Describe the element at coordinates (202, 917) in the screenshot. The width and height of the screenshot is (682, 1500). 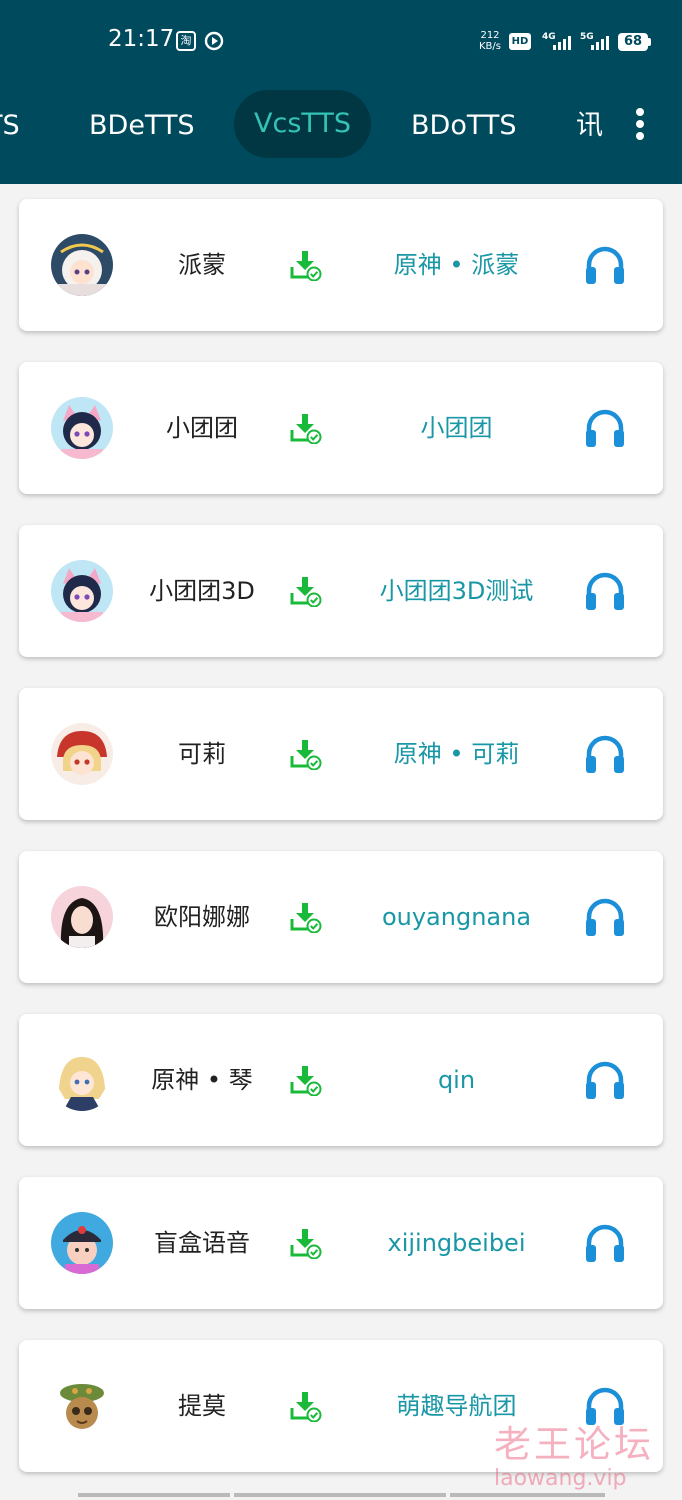
I see `voice-name: 欧阳娜娜` at that location.